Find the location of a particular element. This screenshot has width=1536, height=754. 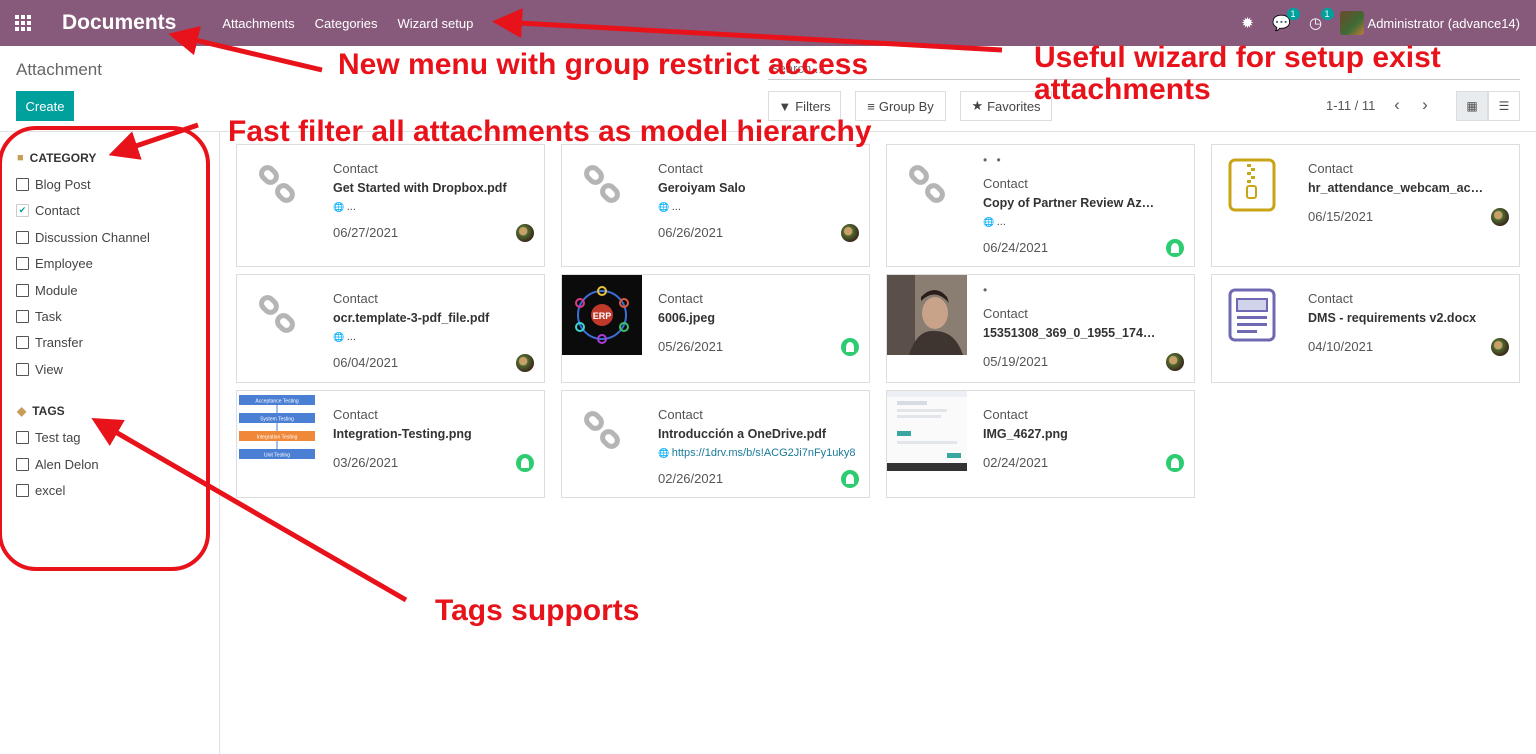

annotation-wizard-line1: Useful wizard for setup exist is located at coordinates (1237, 57).